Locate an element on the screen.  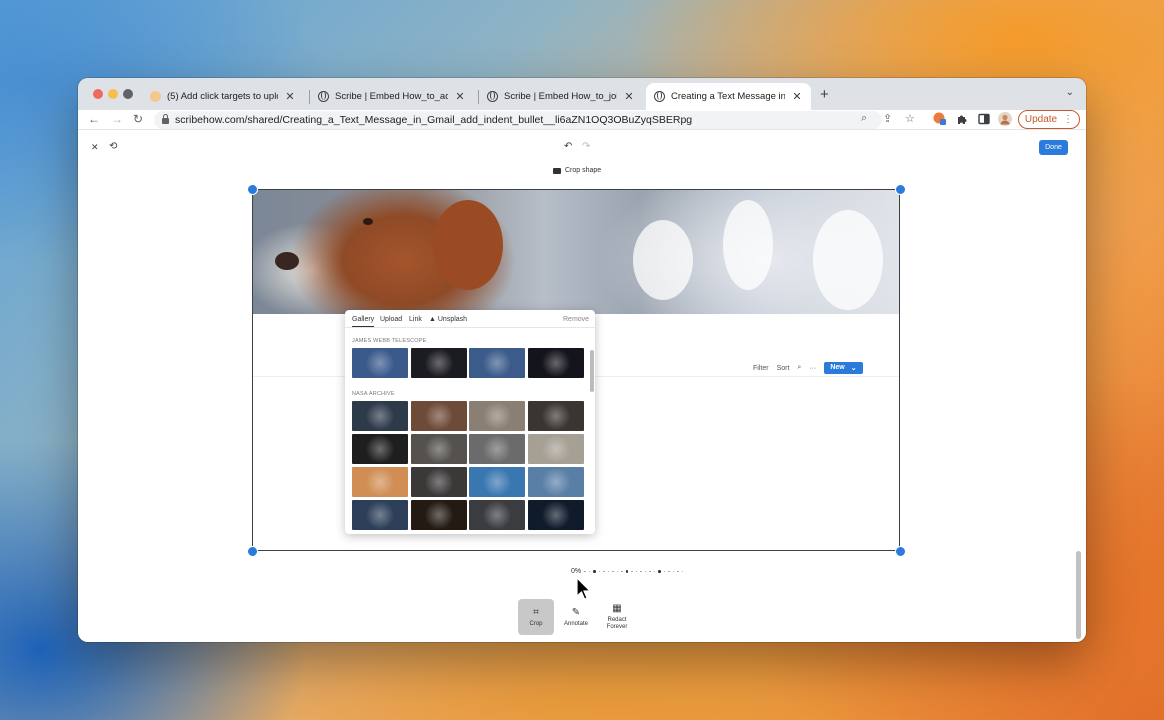
puzzle-extensions-icon is located at coordinates (962, 119).